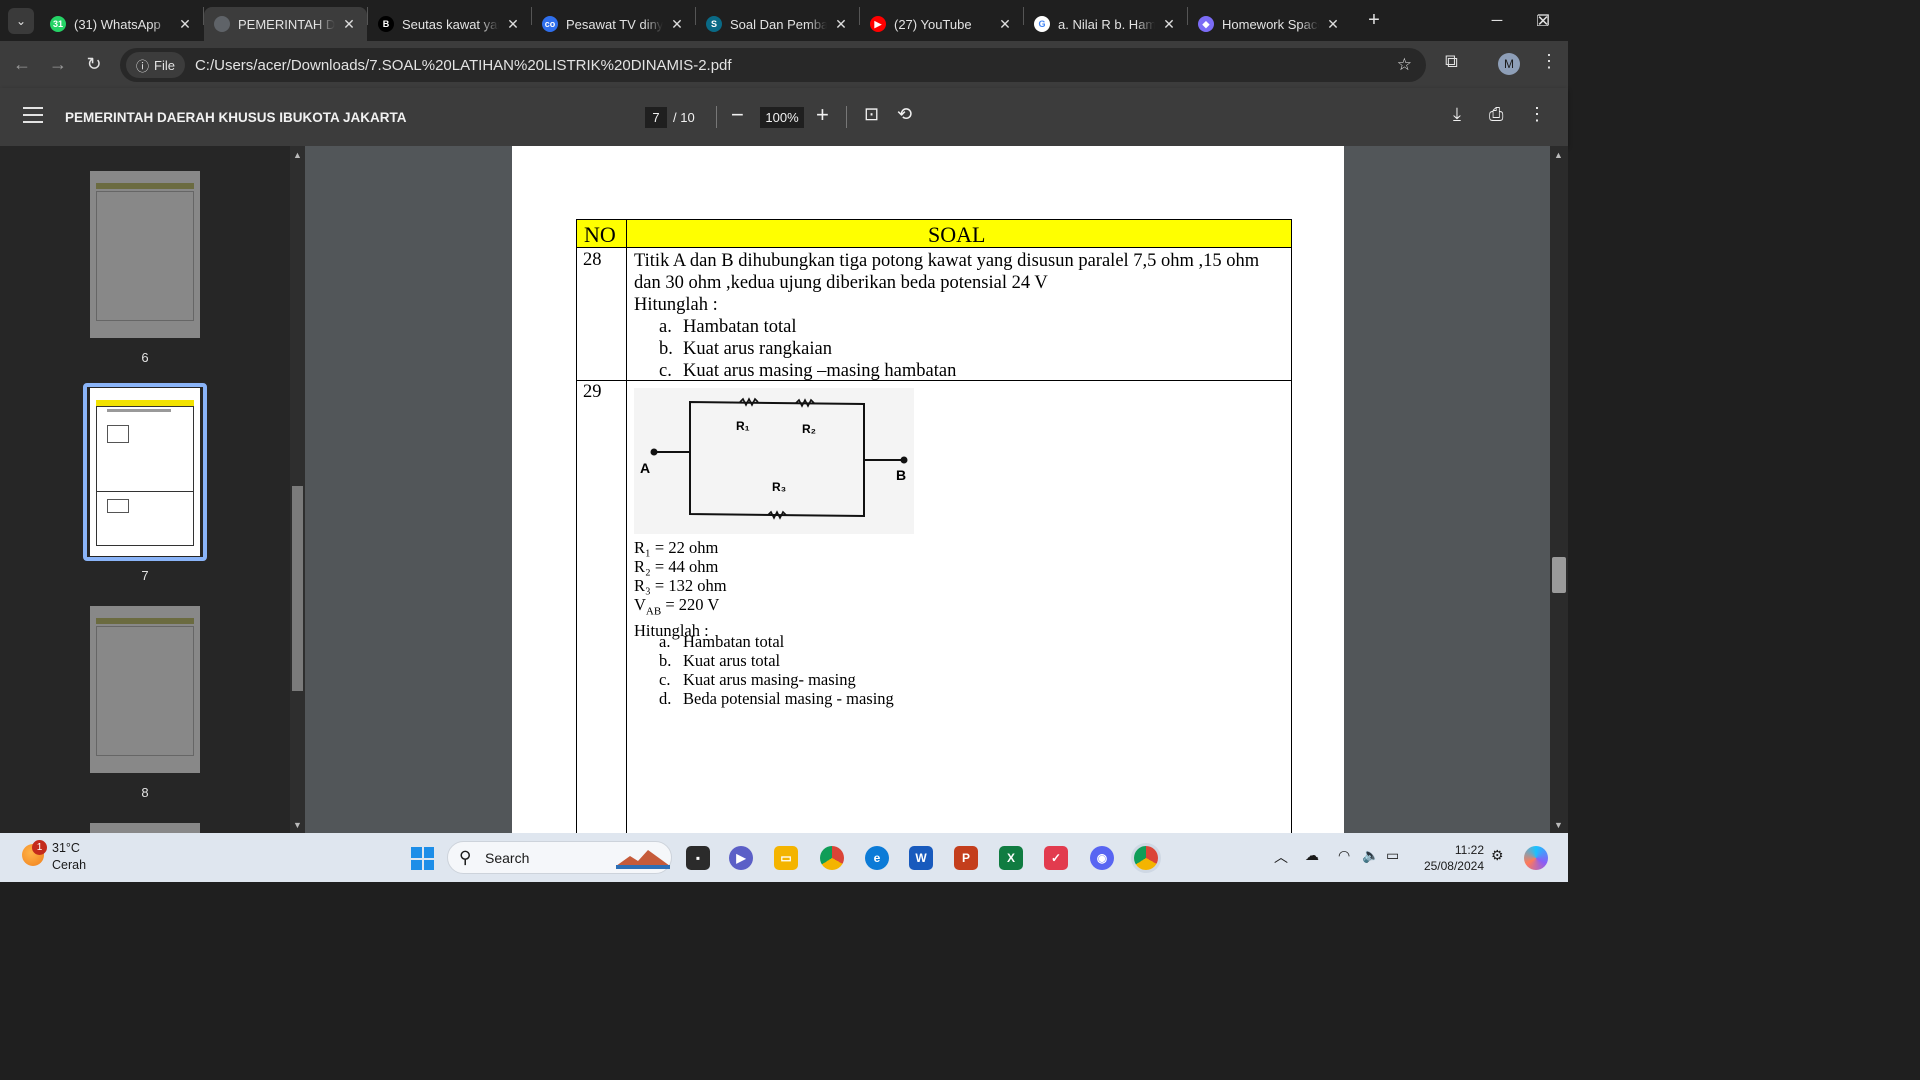 The width and height of the screenshot is (1920, 1080). What do you see at coordinates (1536, 858) in the screenshot?
I see `copilot-icon` at bounding box center [1536, 858].